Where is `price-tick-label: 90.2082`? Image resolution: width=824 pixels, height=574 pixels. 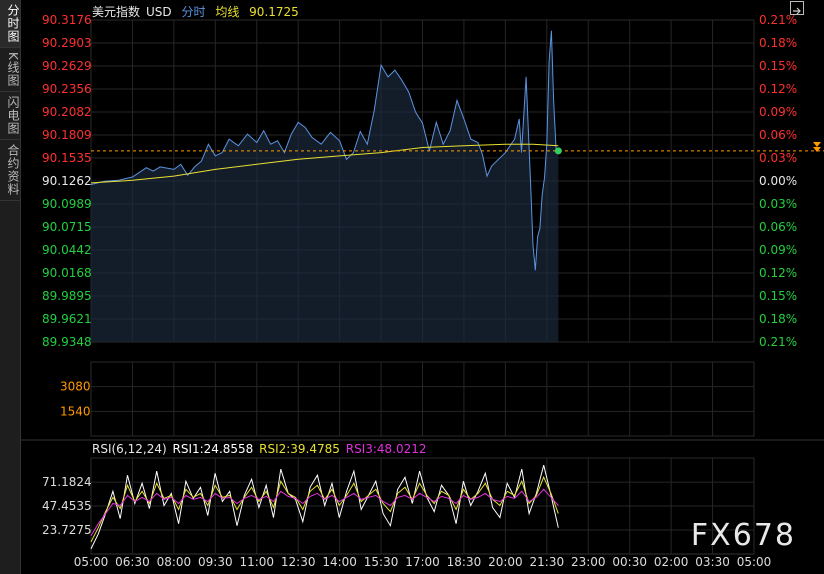
price-tick-label: 90.2082 is located at coordinates (67, 112).